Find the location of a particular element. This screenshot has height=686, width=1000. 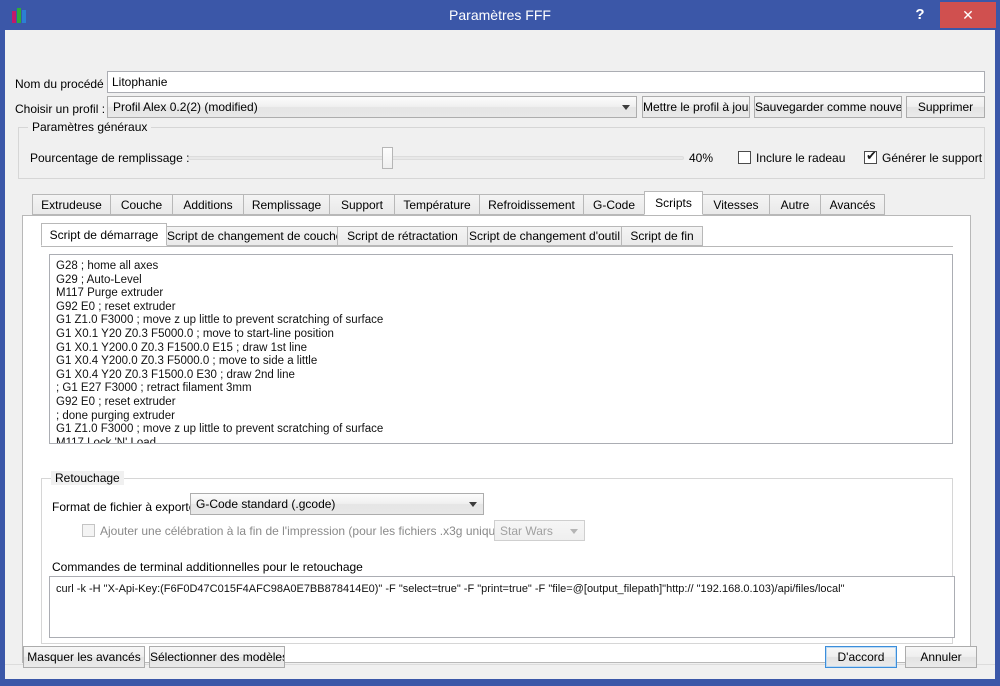

celebration-checkbox is located at coordinates (88, 530).